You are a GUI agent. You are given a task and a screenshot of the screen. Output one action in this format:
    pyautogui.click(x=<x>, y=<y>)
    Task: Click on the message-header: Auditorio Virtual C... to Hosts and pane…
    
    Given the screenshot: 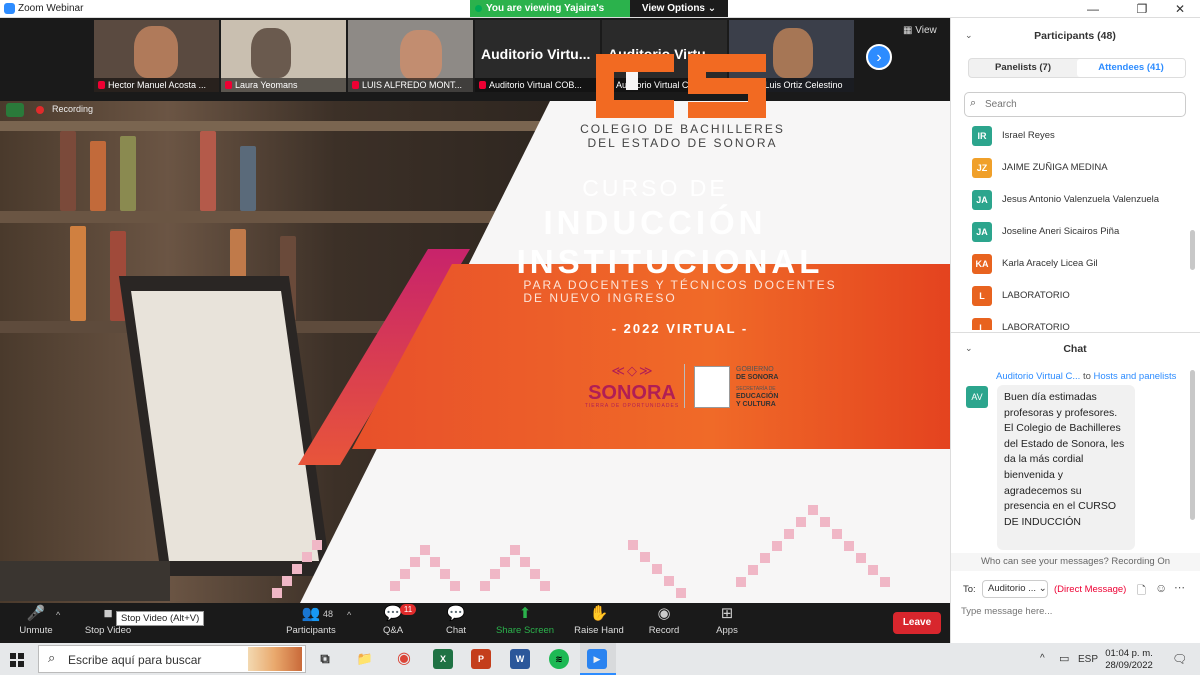 What is the action you would take?
    pyautogui.click(x=1086, y=376)
    